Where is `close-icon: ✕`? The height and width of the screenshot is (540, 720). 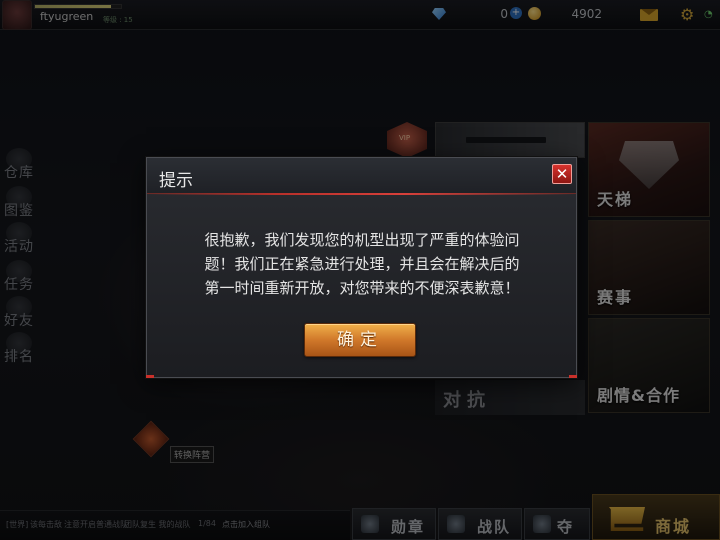
close-icon: ✕ is located at coordinates (562, 174).